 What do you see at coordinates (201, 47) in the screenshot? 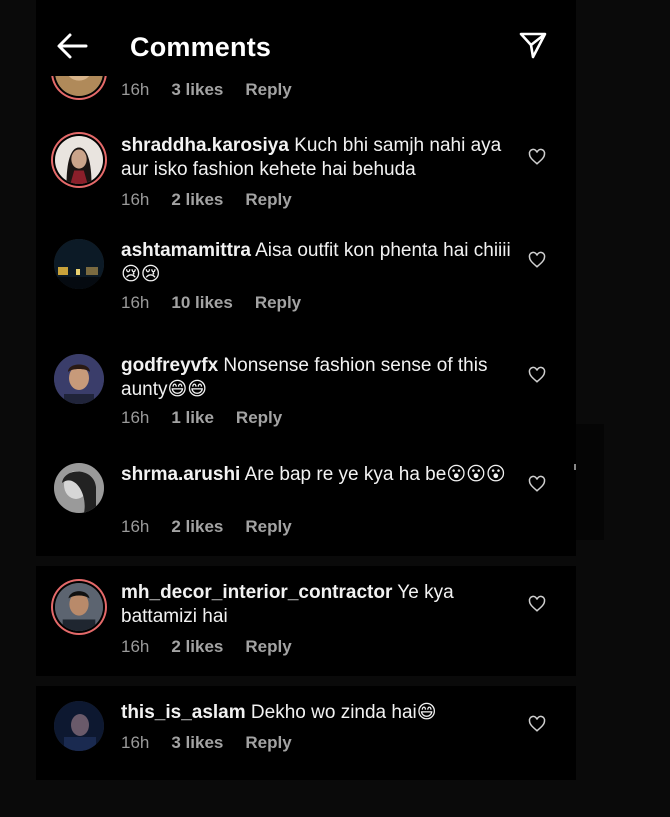
I see `page-title: Comments` at bounding box center [201, 47].